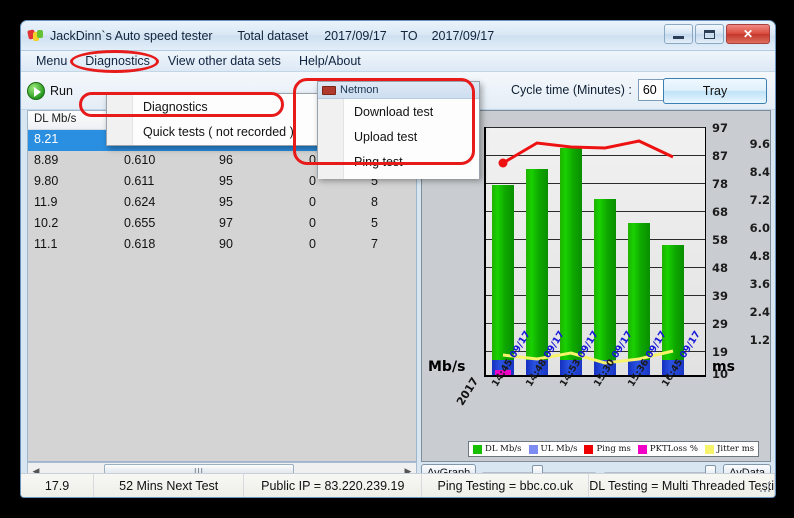  I want to click on legend-item-ul: UL Mb/s, so click(552, 449).